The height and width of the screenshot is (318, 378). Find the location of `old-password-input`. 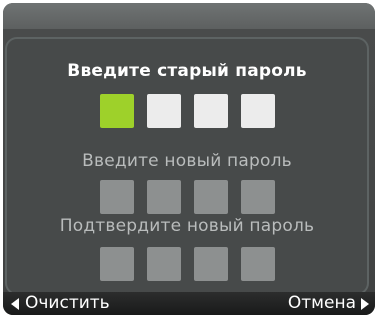

old-password-input is located at coordinates (187, 111).